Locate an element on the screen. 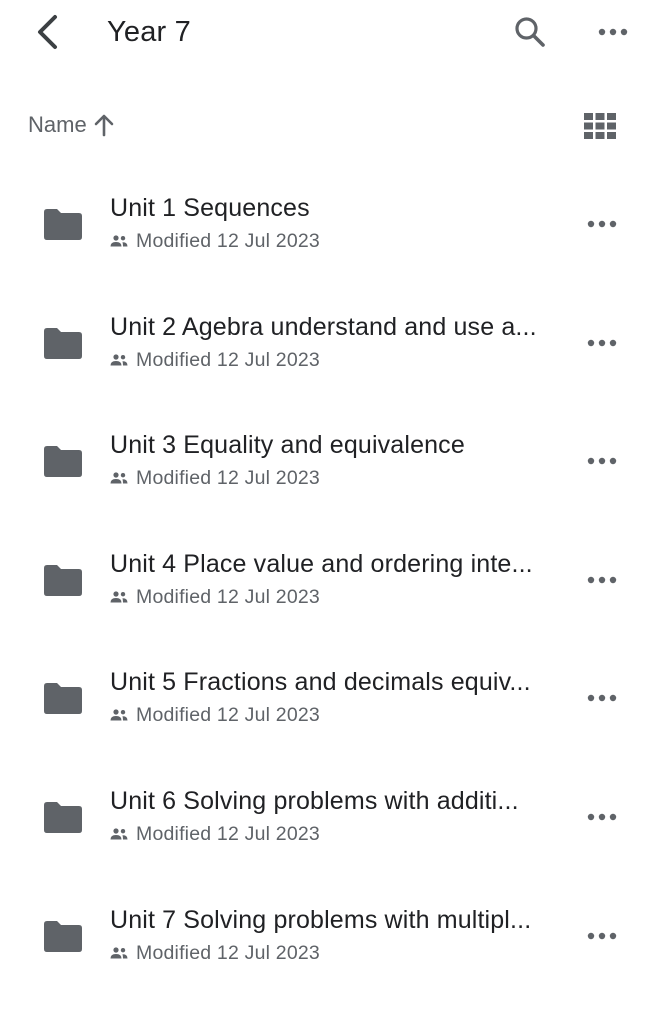  folder-row: Unit 1 Sequences Modified 12 Jul 2023 is located at coordinates (330, 225).